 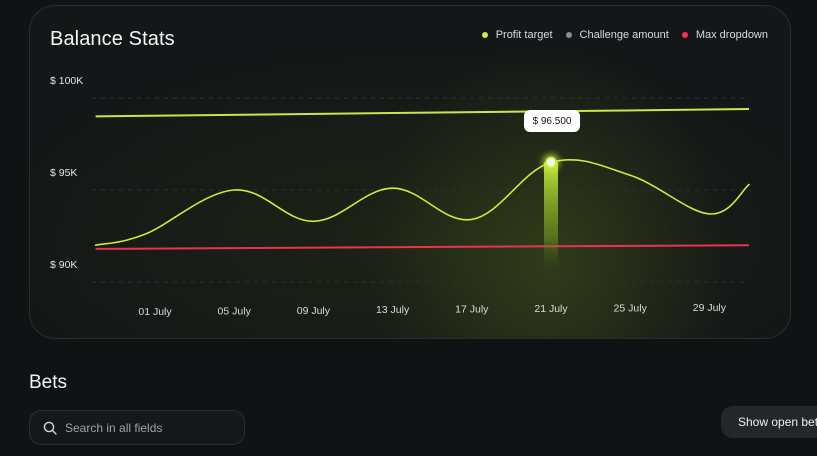 I want to click on show-open-bets-button: Show open bets, so click(x=769, y=422).